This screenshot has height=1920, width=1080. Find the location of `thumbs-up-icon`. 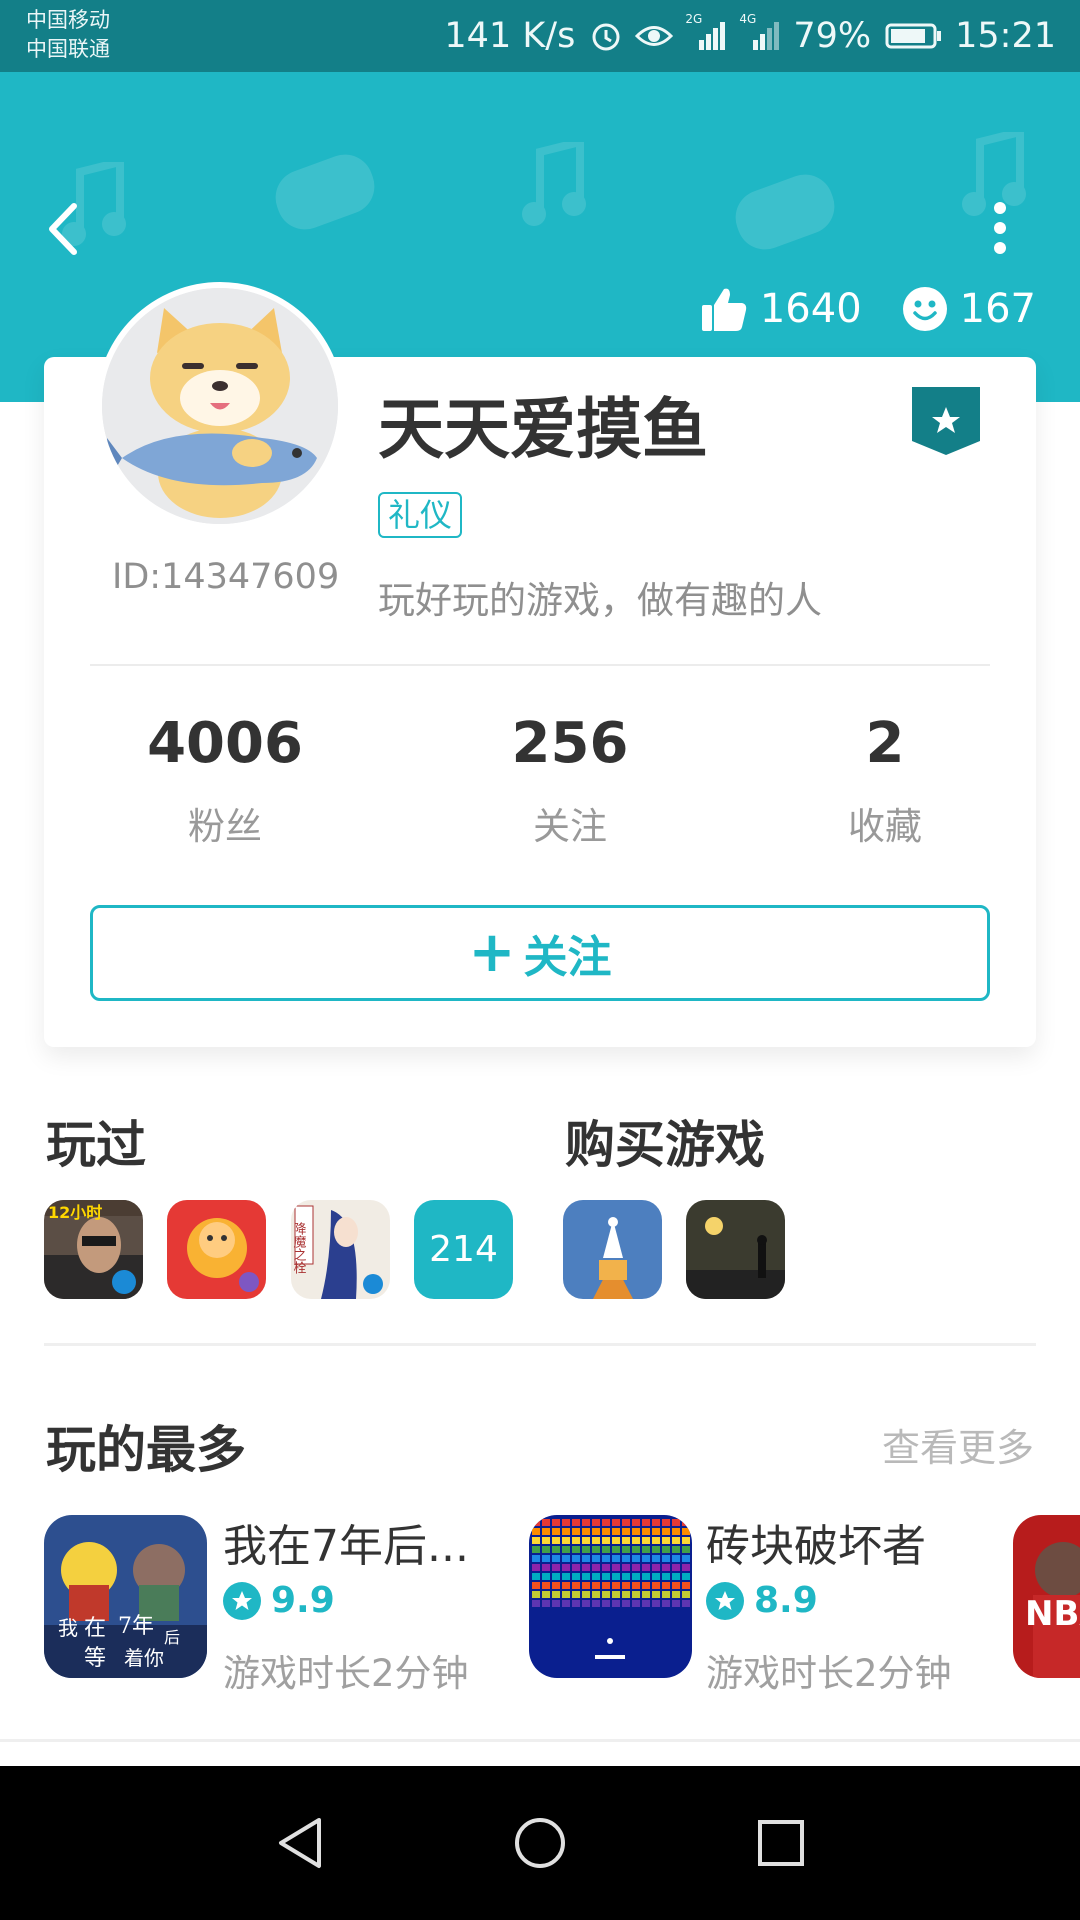

thumbs-up-icon is located at coordinates (724, 309).